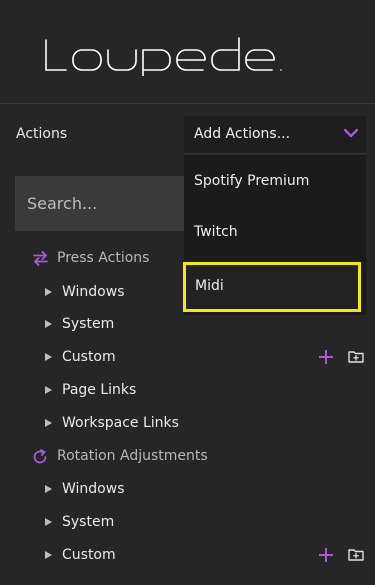 The image size is (375, 585). Describe the element at coordinates (99, 390) in the screenshot. I see `tree-item-label: Page Links` at that location.